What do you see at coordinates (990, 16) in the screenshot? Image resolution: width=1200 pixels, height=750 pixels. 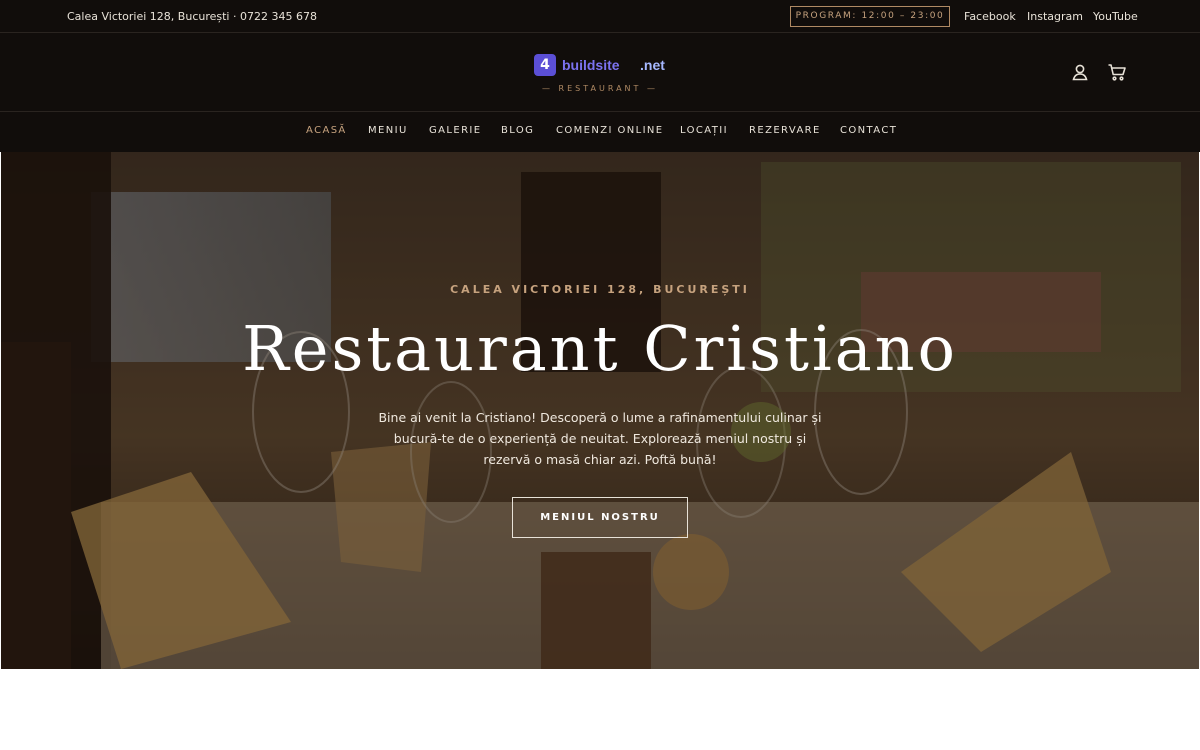 I see `facebook-link: Facebook` at bounding box center [990, 16].